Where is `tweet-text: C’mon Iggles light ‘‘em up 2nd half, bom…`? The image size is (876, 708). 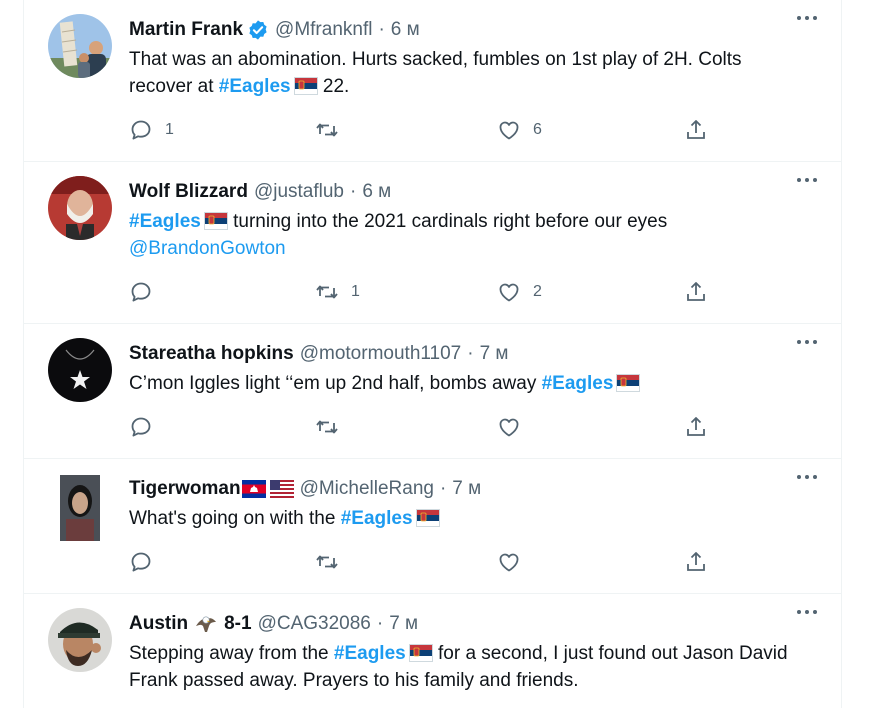 tweet-text: C’mon Iggles light ‘‘em up 2nd half, bom… is located at coordinates (469, 383).